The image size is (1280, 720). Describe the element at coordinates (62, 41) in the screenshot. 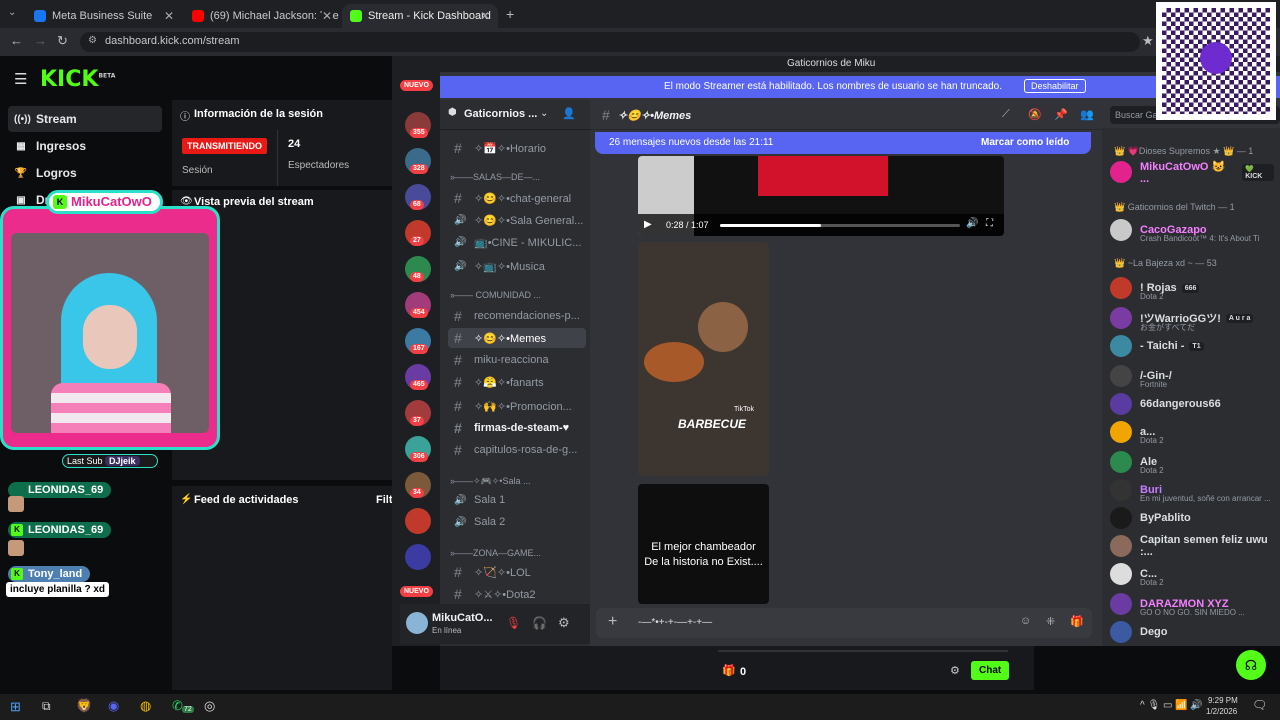

I see `reload-icon: ↻` at that location.